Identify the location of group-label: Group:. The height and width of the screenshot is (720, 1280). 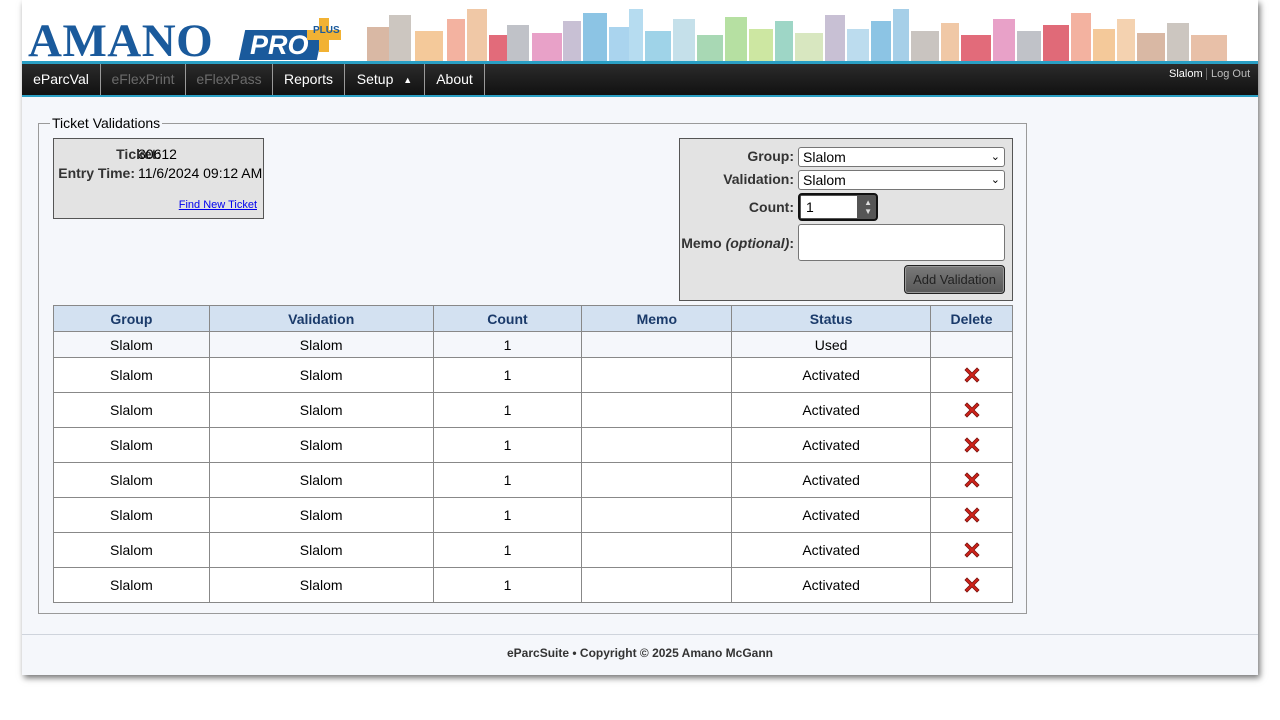
(770, 156).